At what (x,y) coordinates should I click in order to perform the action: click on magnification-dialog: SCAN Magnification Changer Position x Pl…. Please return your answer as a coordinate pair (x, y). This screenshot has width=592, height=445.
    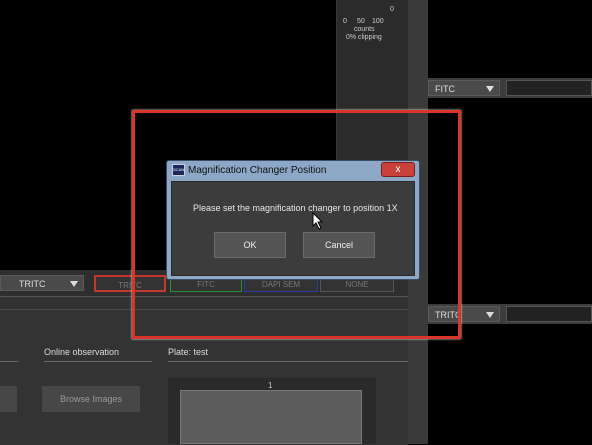
    Looking at the image, I should click on (293, 220).